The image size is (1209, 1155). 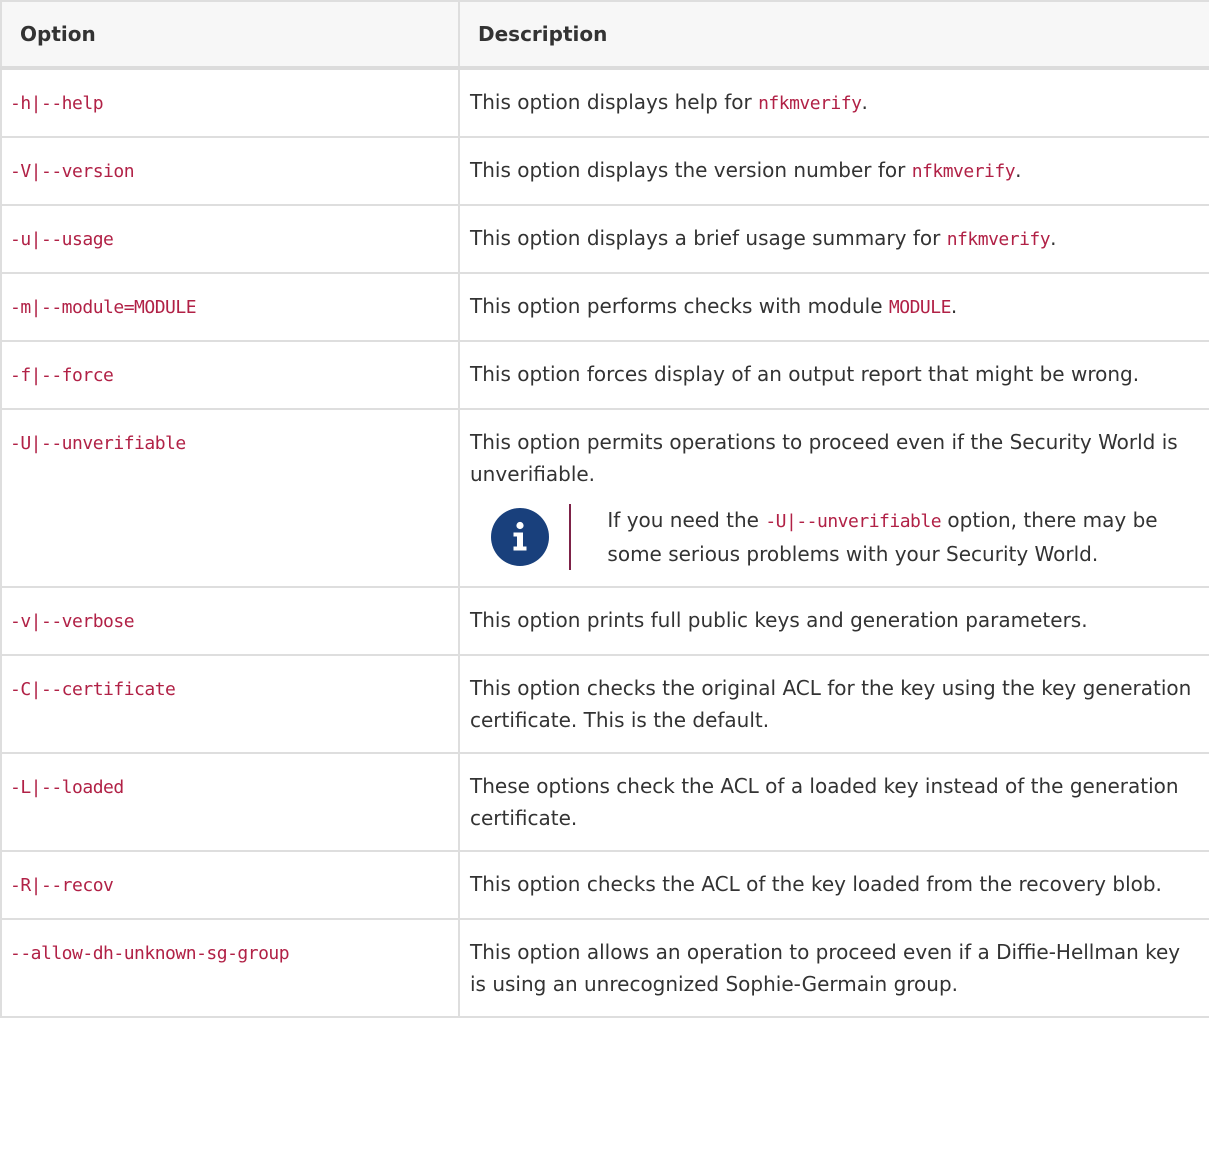 What do you see at coordinates (230, 704) in the screenshot?
I see `option-cell: -C|--certificate` at bounding box center [230, 704].